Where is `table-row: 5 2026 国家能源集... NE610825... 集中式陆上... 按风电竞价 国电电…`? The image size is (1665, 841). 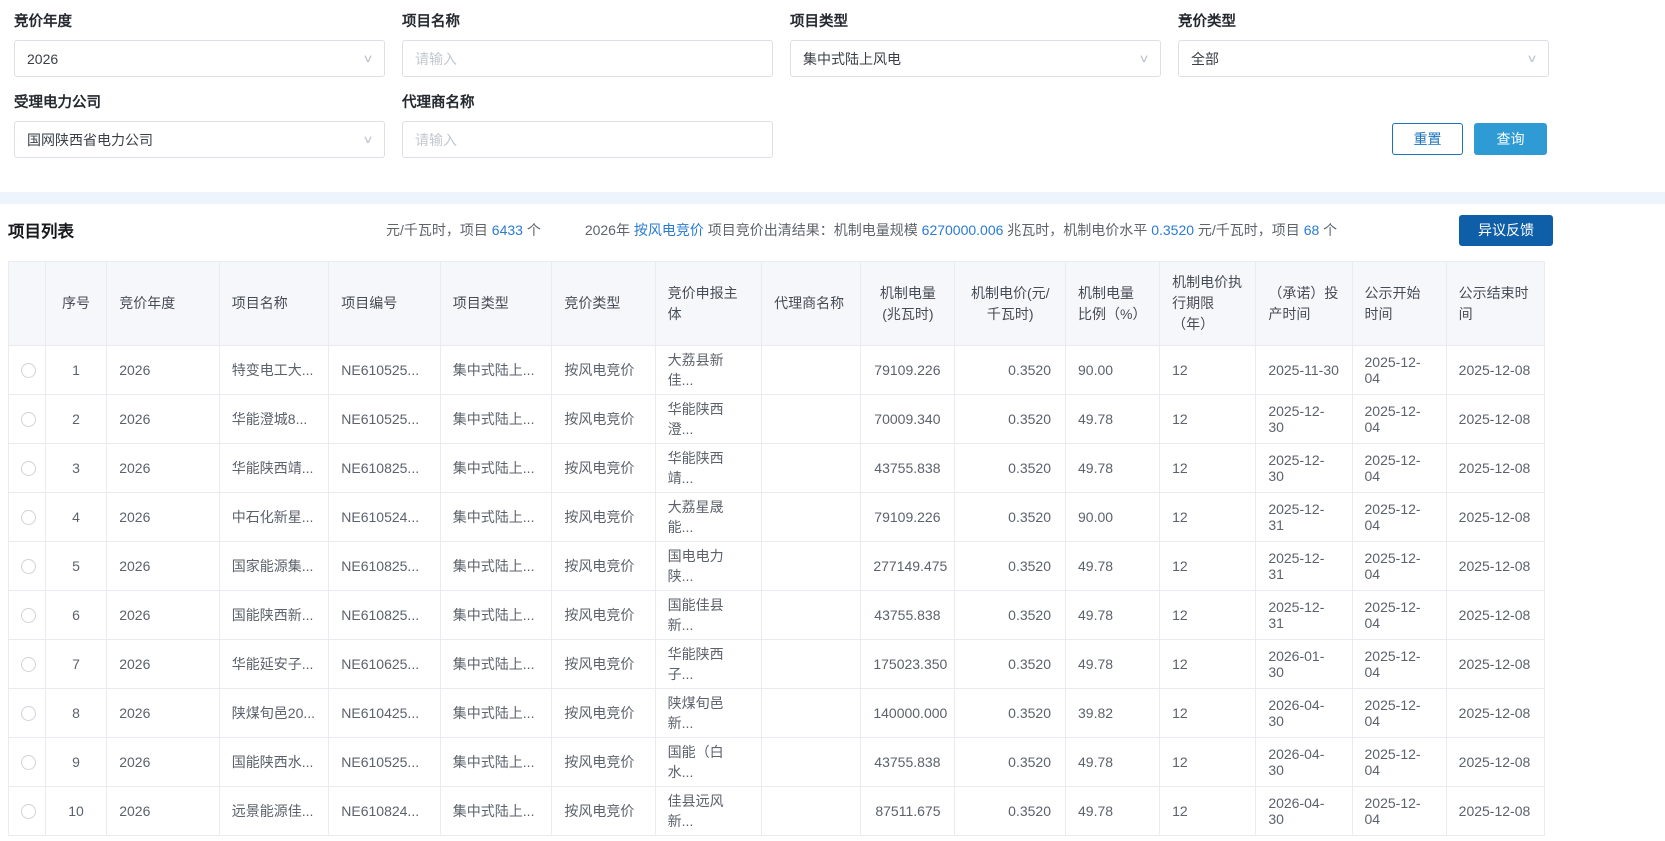
table-row: 5 2026 国家能源集... NE610825... 集中式陆上... 按风电竞价 国电电… is located at coordinates (777, 566).